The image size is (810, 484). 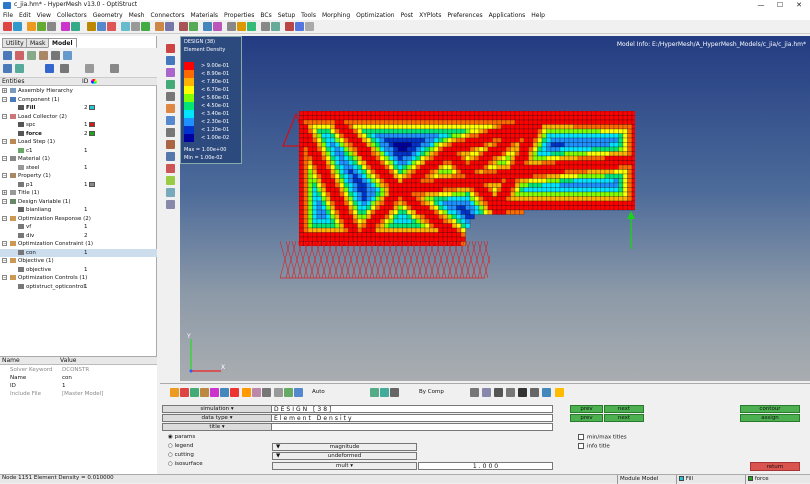 I want to click on tree-item-optimization-constraint-1: − Optimization Constraint (1), so click(x=78, y=244).